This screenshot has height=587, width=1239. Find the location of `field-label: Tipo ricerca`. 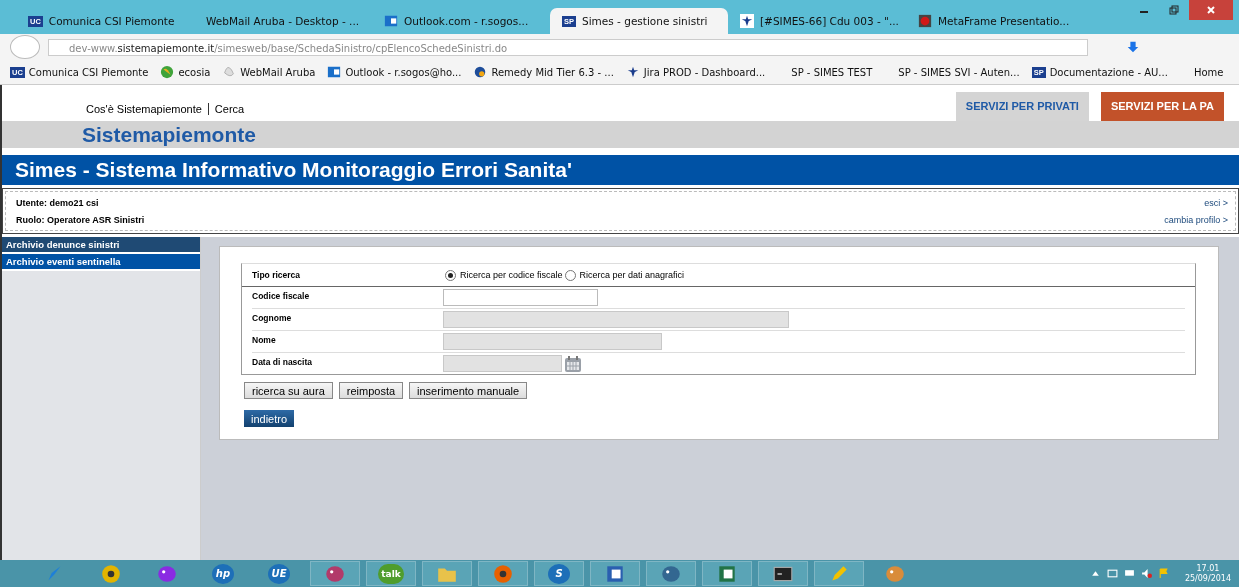

field-label: Tipo ricerca is located at coordinates (277, 275).